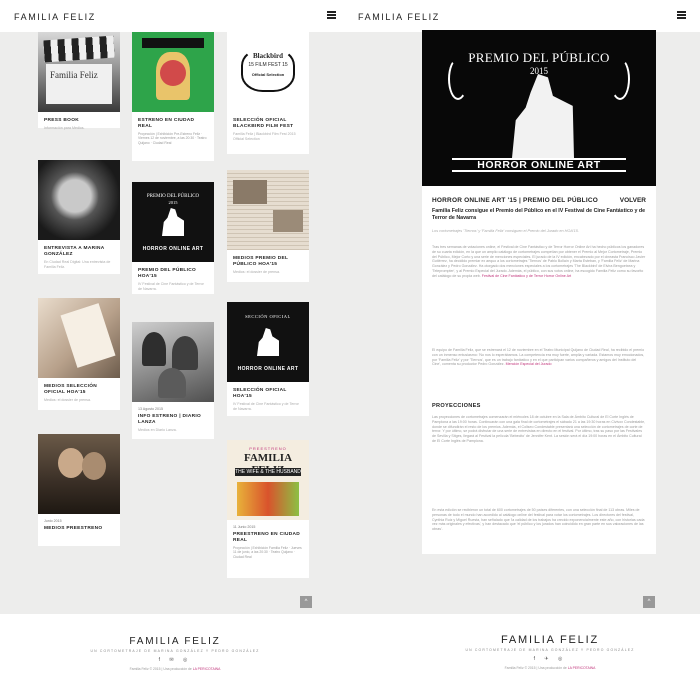  What do you see at coordinates (173, 72) in the screenshot?
I see `estreno-poster` at bounding box center [173, 72].